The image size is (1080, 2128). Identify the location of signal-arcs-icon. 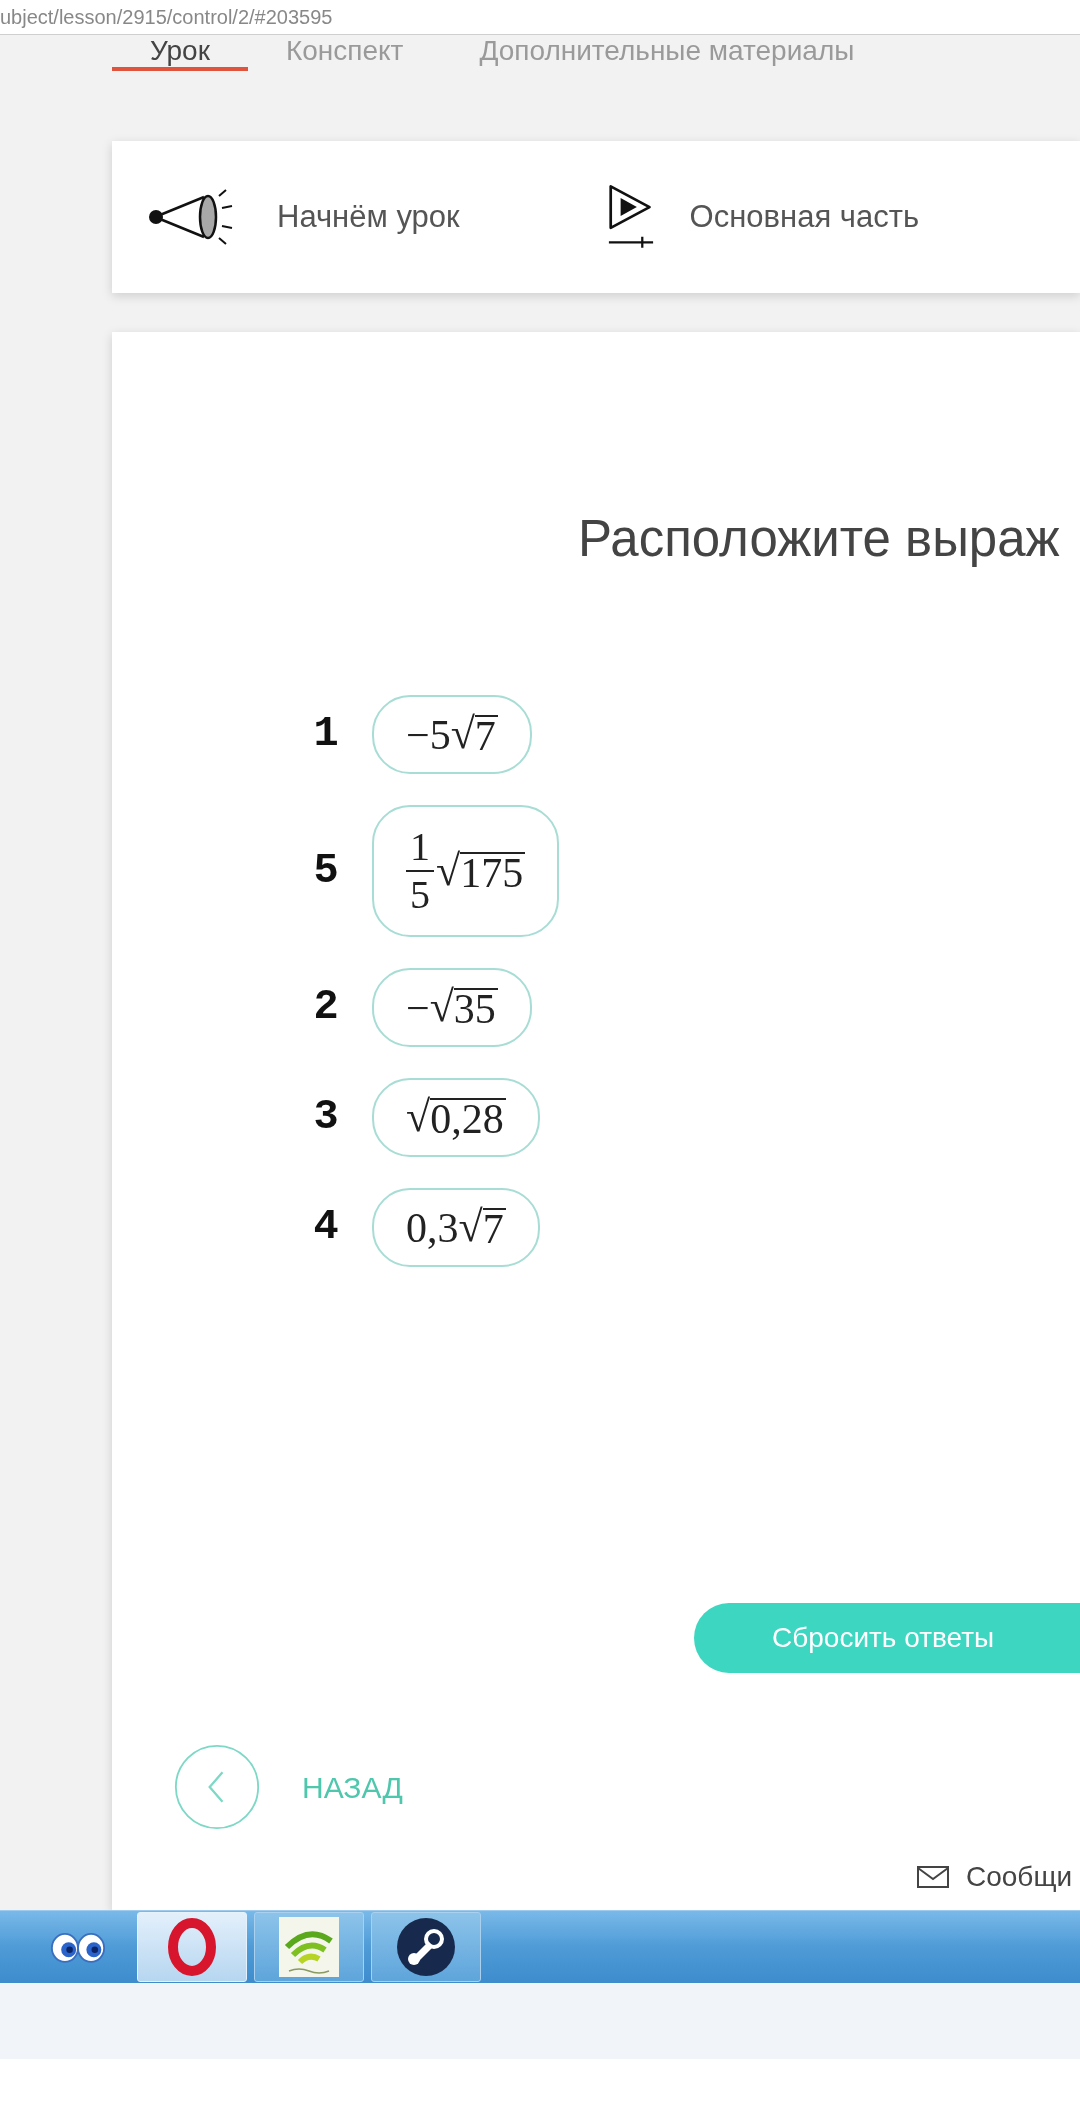
(309, 1947).